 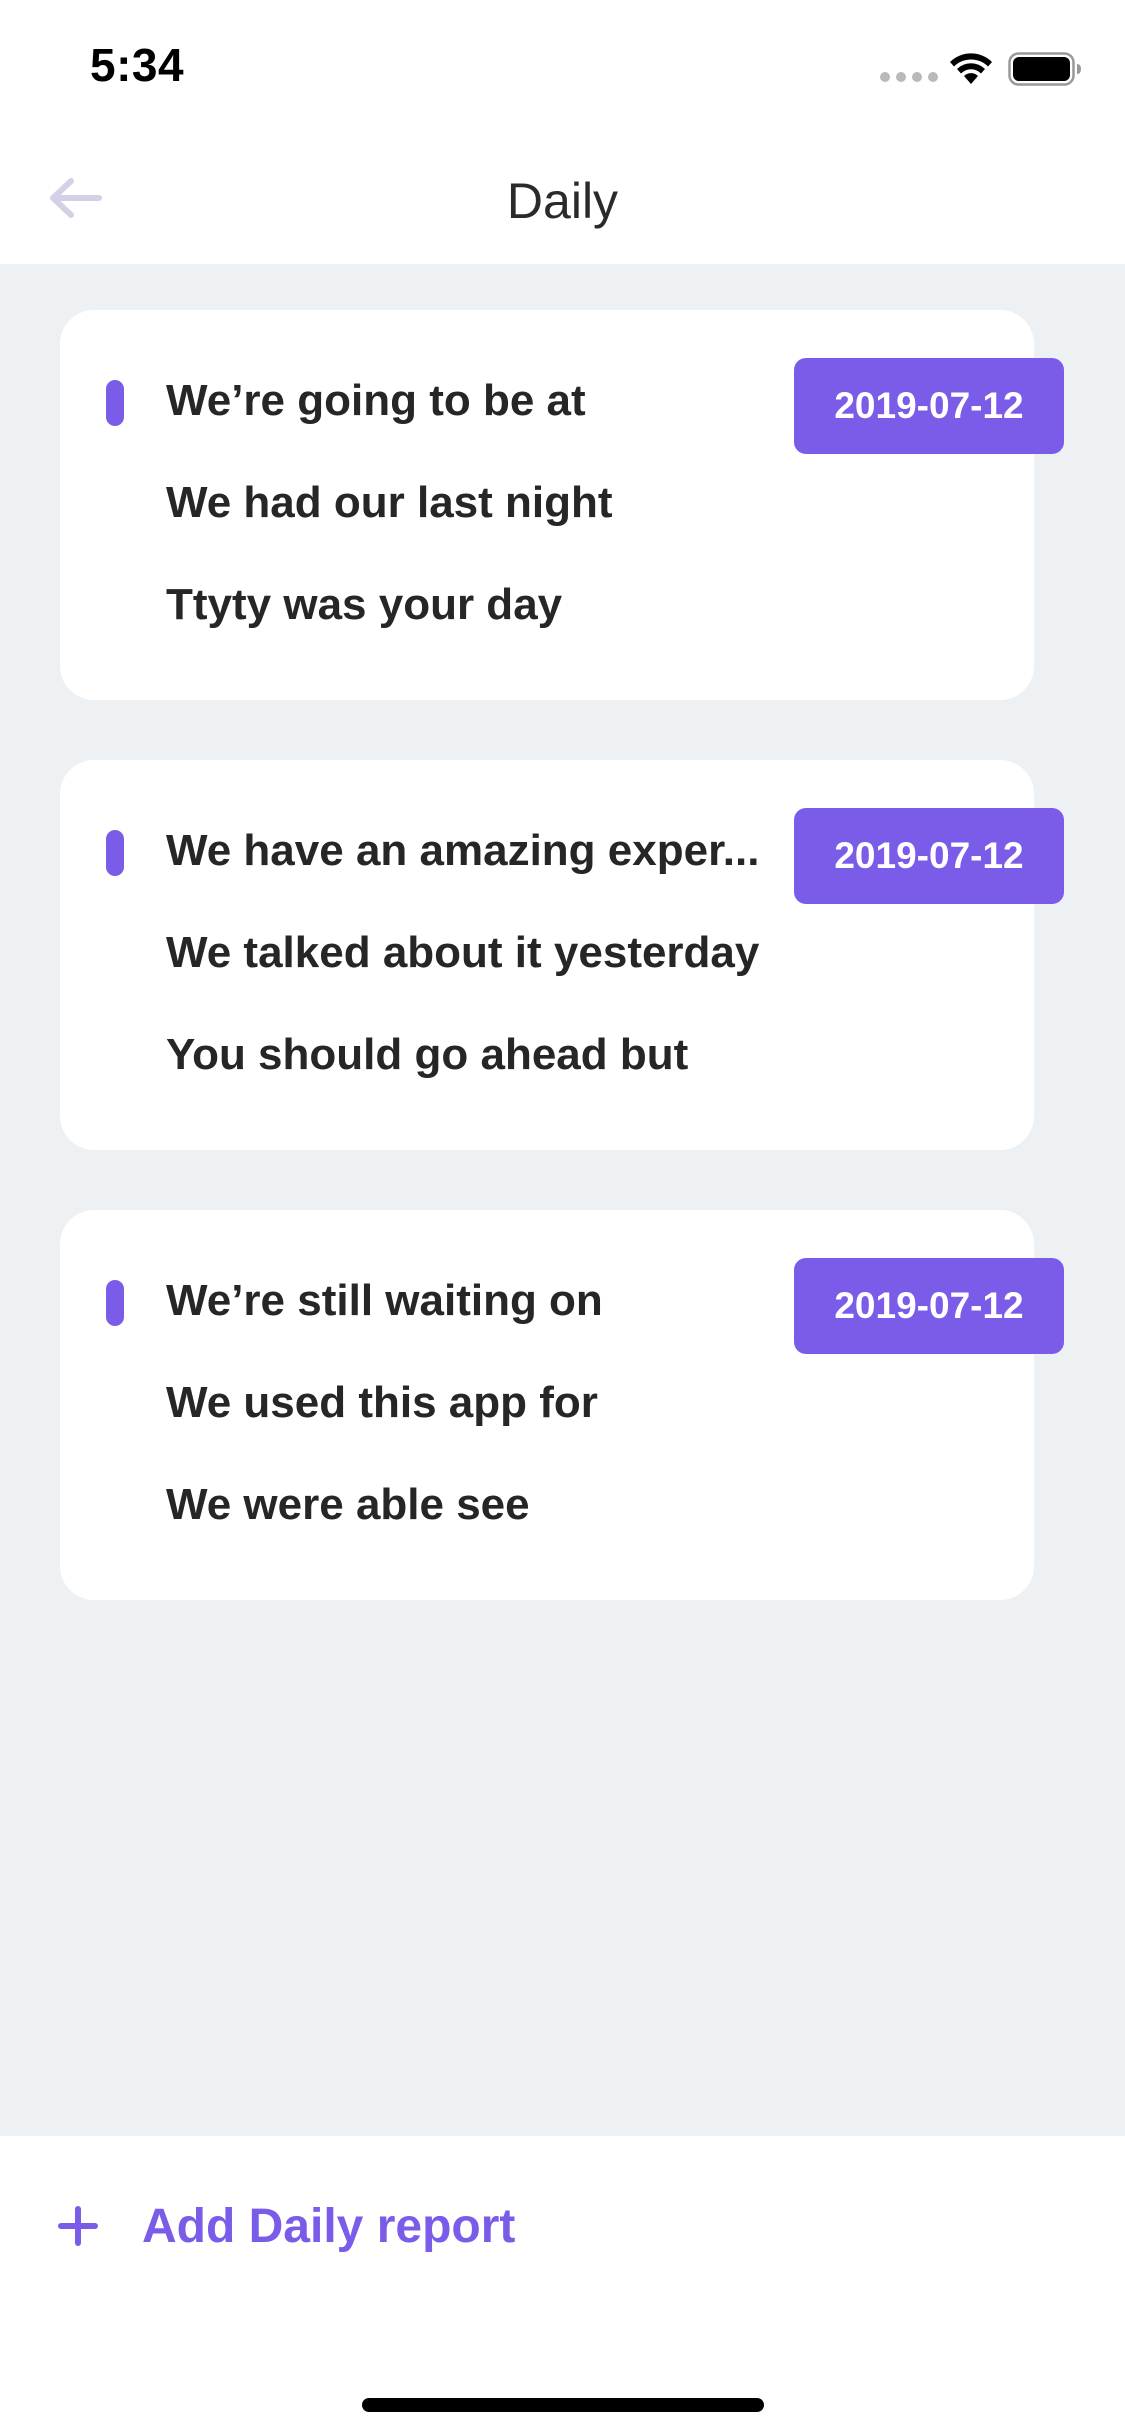 What do you see at coordinates (78, 2226) in the screenshot?
I see `plus-icon` at bounding box center [78, 2226].